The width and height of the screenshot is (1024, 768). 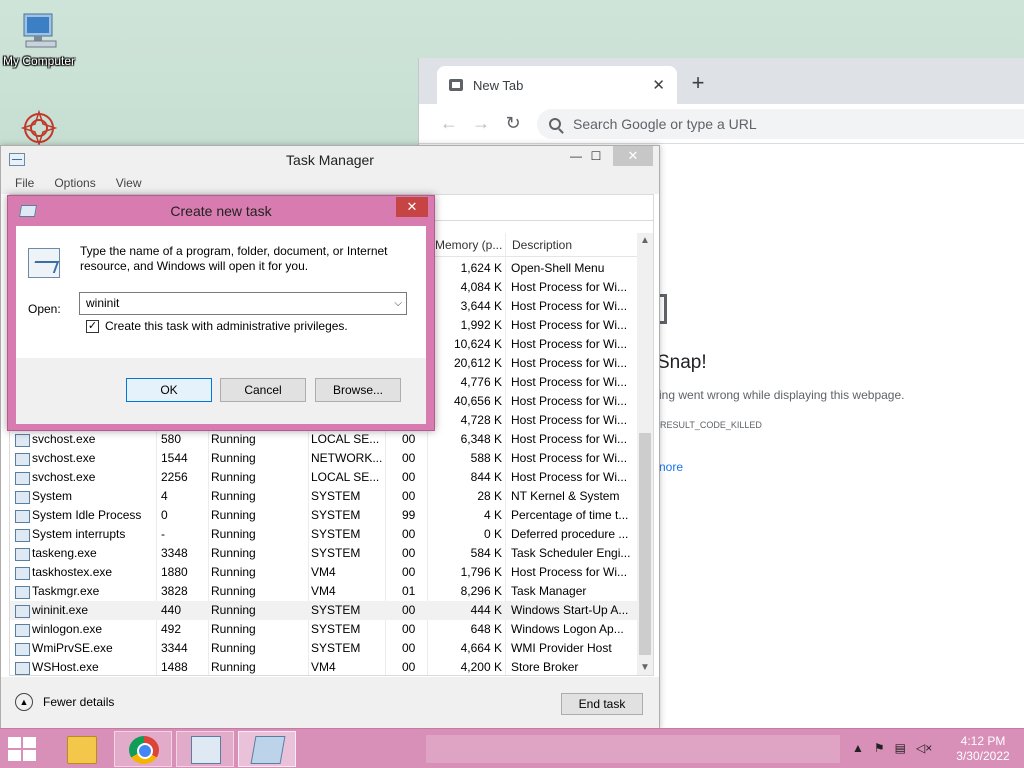 I want to click on clock-date: 3/30/2022, so click(x=983, y=756).